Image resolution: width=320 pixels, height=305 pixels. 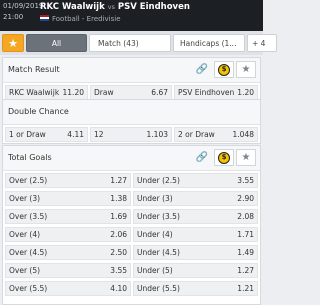 I want to click on tab-all: All, so click(x=56, y=43).